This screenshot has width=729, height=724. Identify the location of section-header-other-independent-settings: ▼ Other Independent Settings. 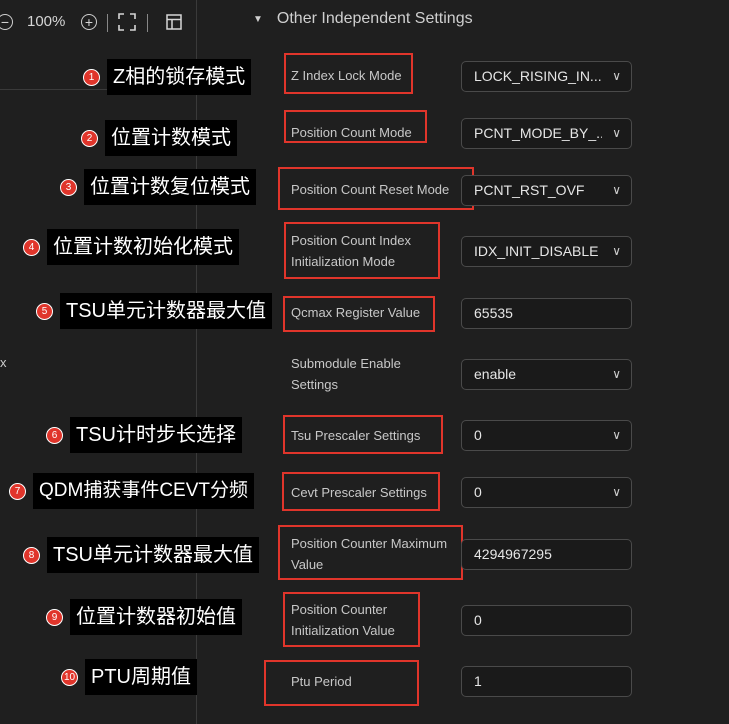
(363, 19).